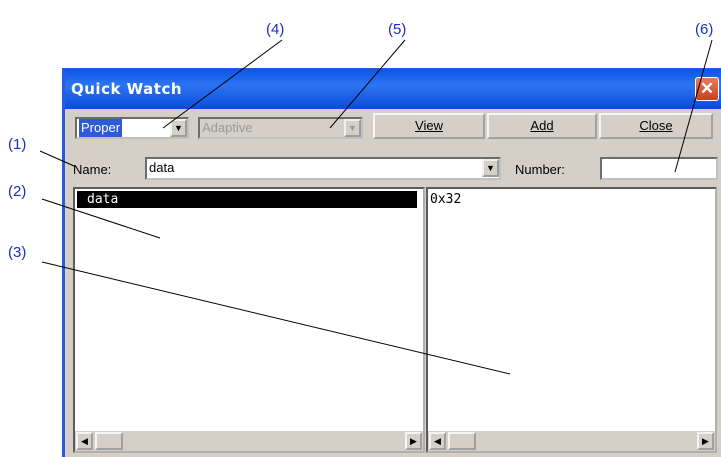 This screenshot has height=457, width=721. I want to click on adaptive-value: Adaptive, so click(227, 127).